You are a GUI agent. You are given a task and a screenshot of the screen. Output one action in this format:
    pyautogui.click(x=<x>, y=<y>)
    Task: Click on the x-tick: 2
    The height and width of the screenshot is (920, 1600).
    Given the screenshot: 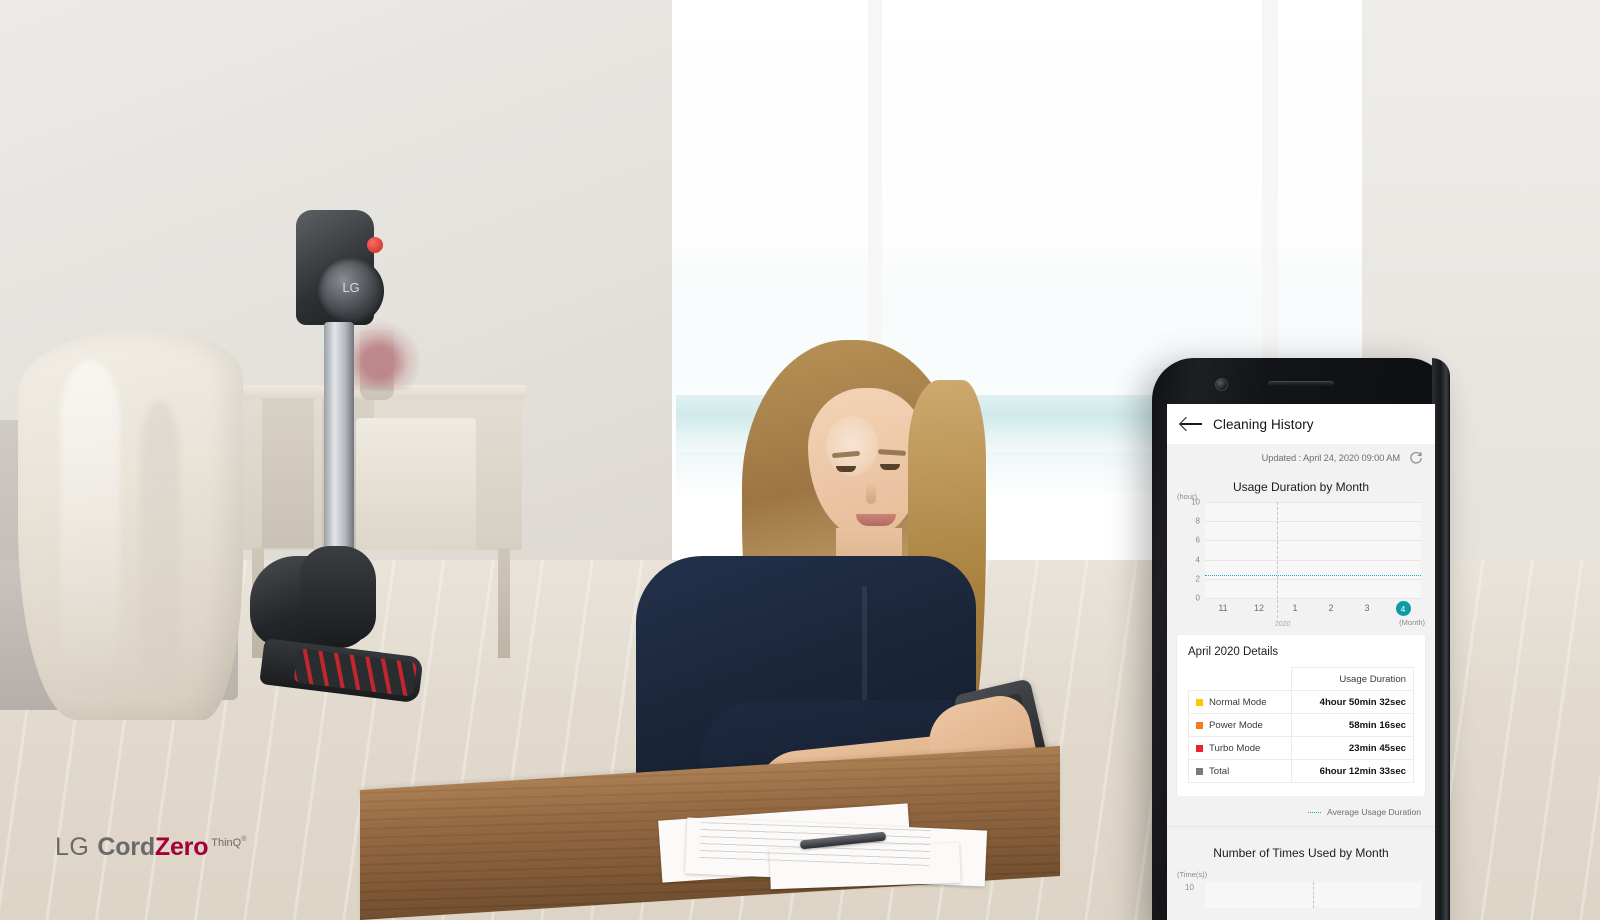 What is the action you would take?
    pyautogui.click(x=1330, y=608)
    